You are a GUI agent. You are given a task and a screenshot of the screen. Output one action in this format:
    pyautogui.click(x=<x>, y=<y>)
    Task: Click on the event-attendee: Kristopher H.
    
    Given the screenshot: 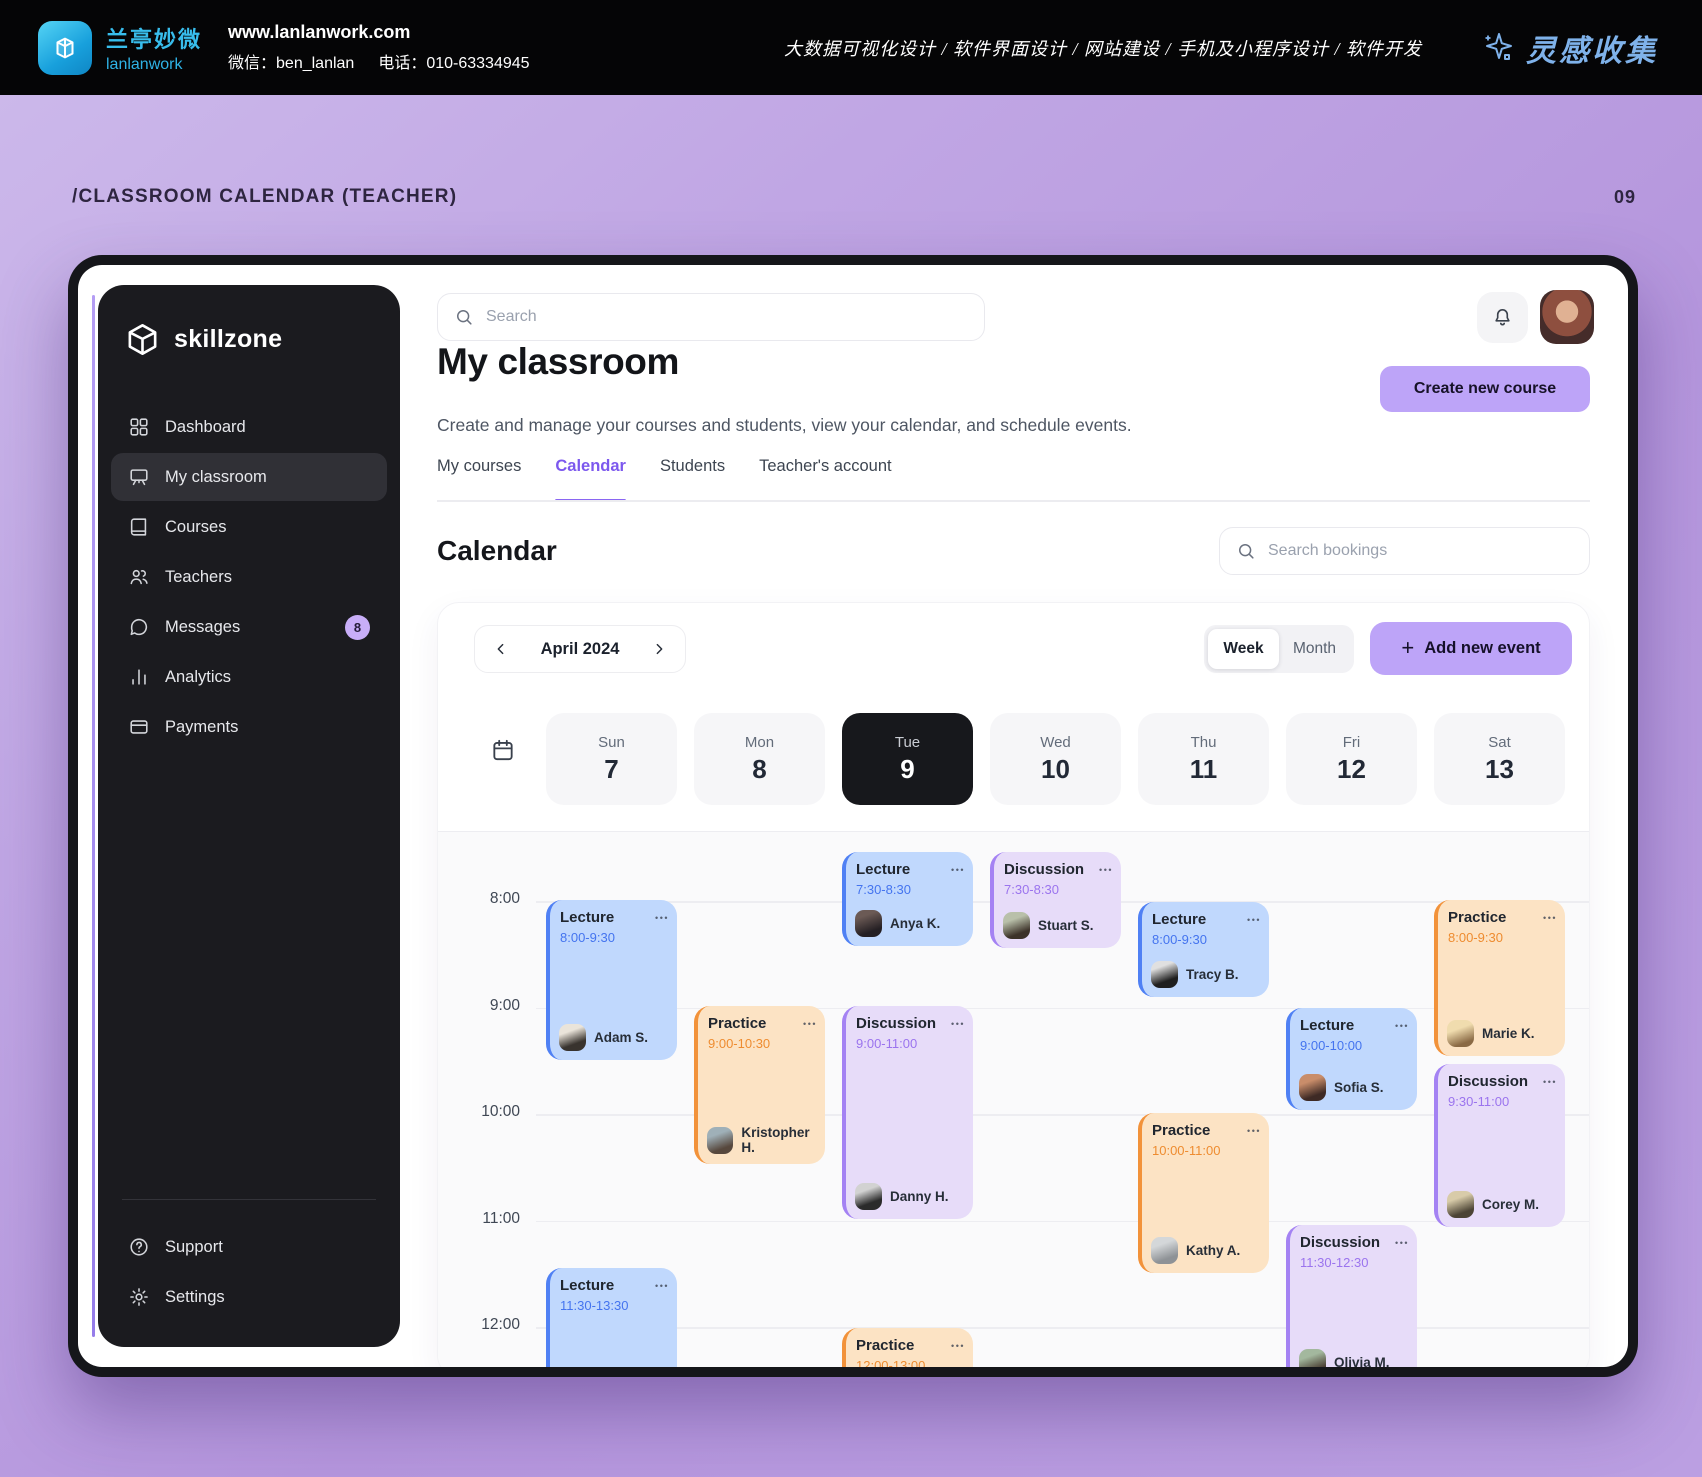 What is the action you would take?
    pyautogui.click(x=766, y=1140)
    